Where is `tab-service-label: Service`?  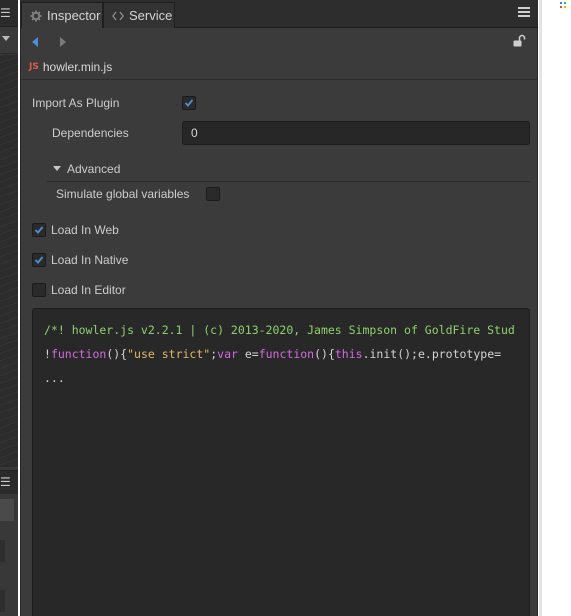 tab-service-label: Service is located at coordinates (151, 15).